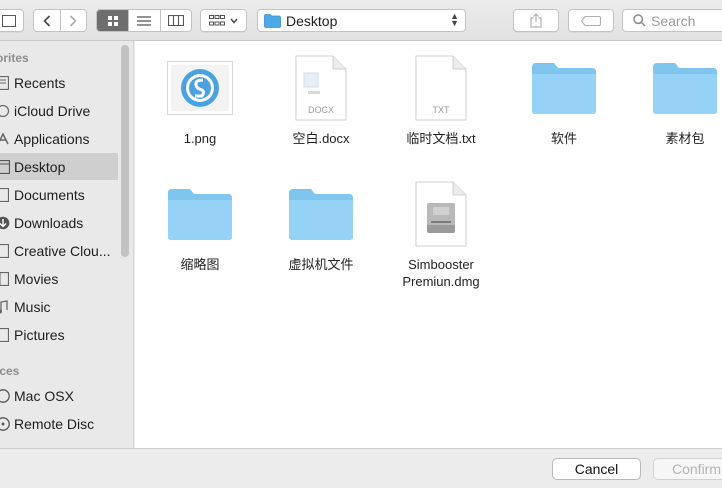  Describe the element at coordinates (234, 21) in the screenshot. I see `chevron-down-icon` at that location.